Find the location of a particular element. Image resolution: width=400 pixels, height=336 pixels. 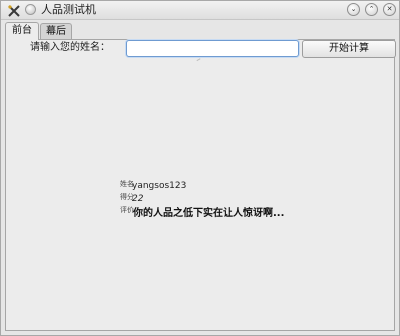

tab-front: 前台 is located at coordinates (22, 31).